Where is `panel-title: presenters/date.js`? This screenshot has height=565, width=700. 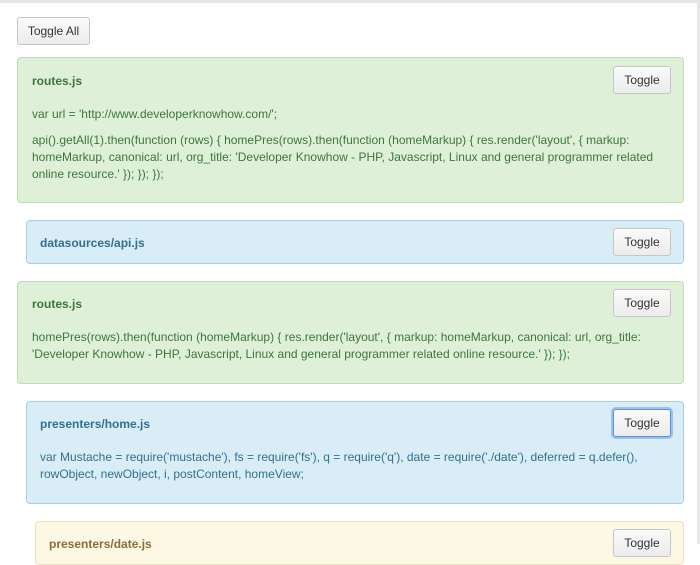
panel-title: presenters/date.js is located at coordinates (100, 544).